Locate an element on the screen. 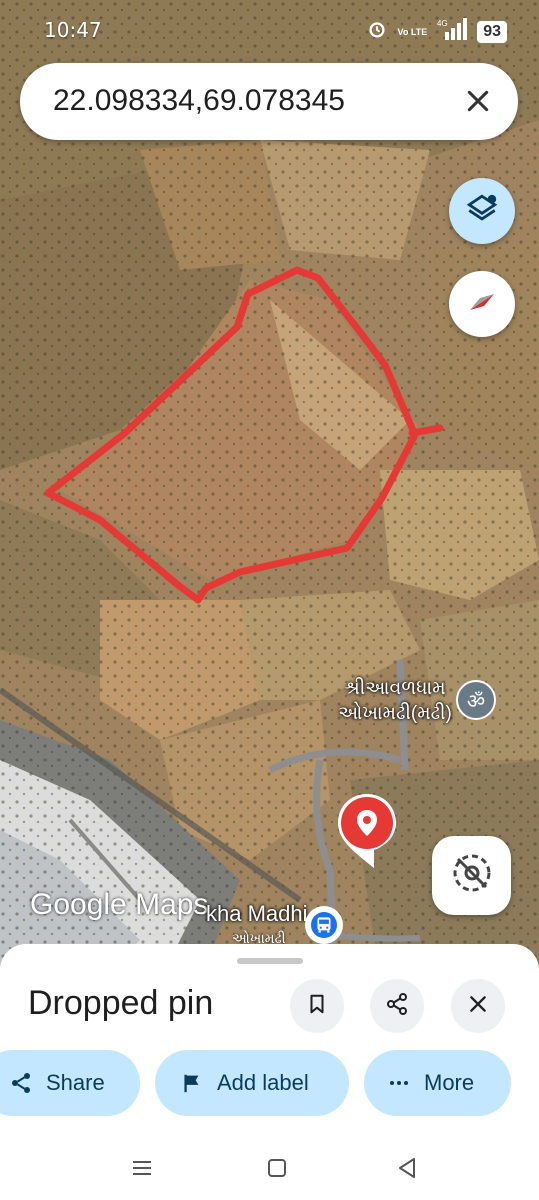 This screenshot has width=539, height=1200. my-location-button is located at coordinates (471, 875).